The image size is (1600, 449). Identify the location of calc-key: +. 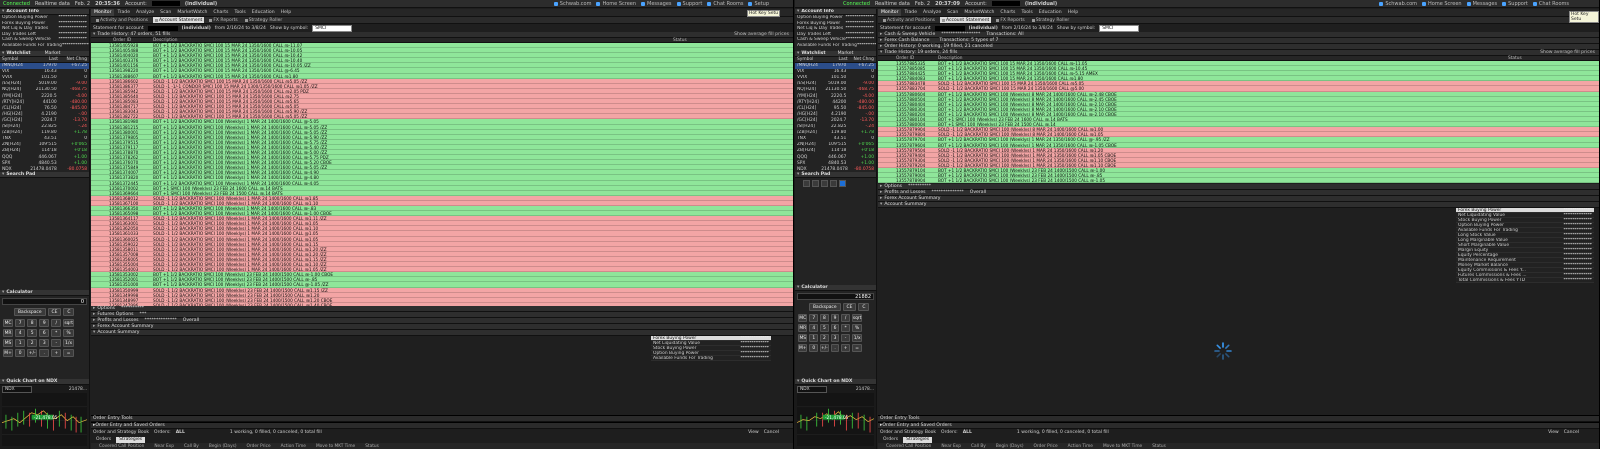
(56, 353).